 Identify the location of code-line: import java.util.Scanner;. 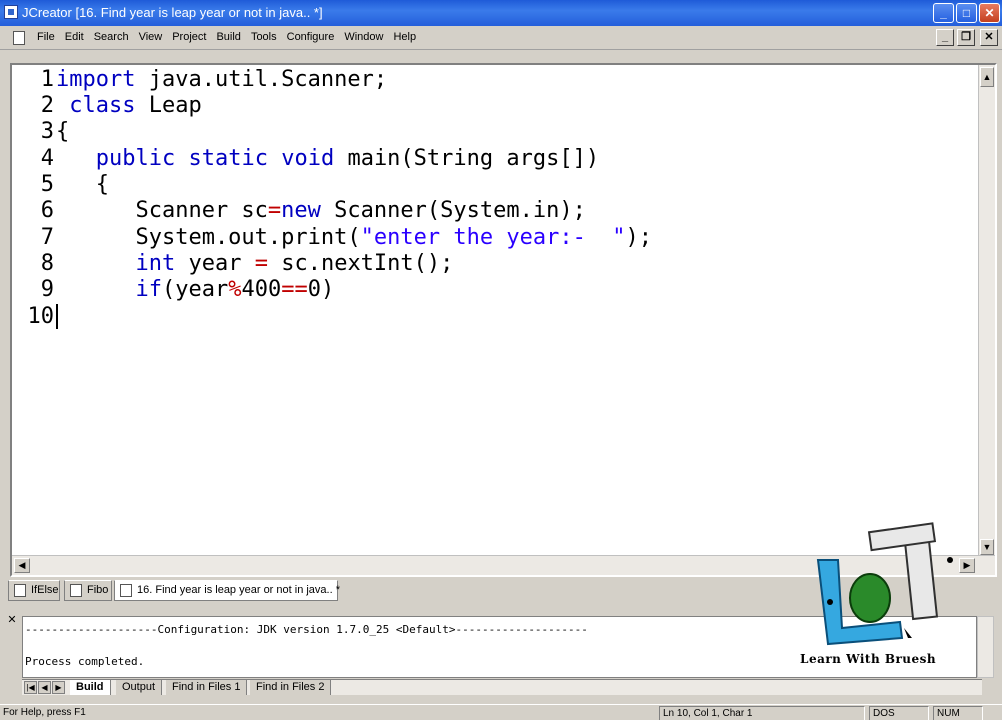
(221, 79).